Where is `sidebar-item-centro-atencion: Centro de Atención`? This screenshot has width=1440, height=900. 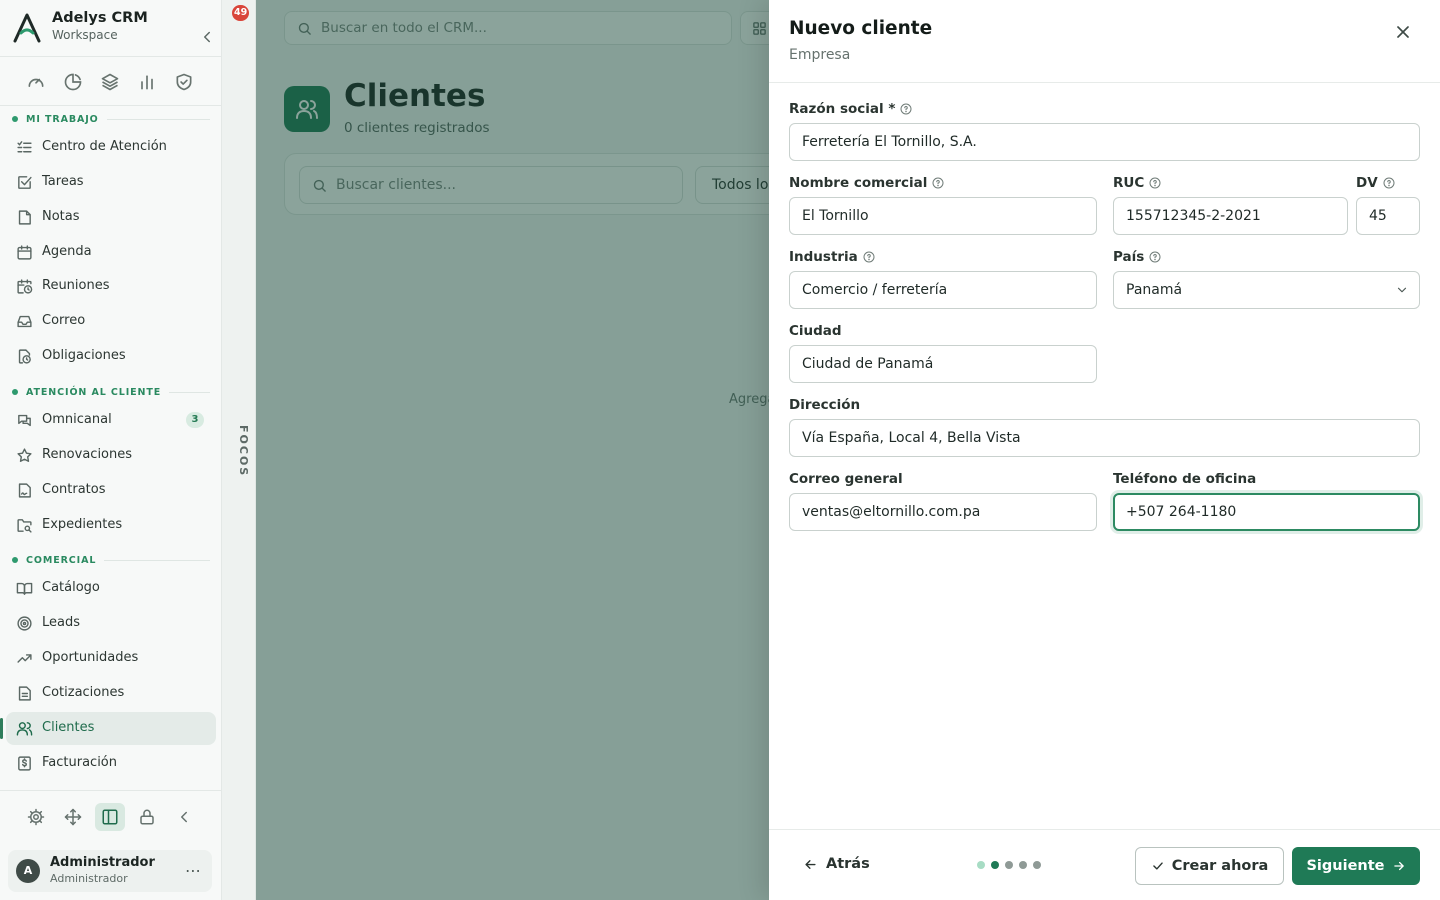
sidebar-item-centro-atencion: Centro de Atención is located at coordinates (111, 147).